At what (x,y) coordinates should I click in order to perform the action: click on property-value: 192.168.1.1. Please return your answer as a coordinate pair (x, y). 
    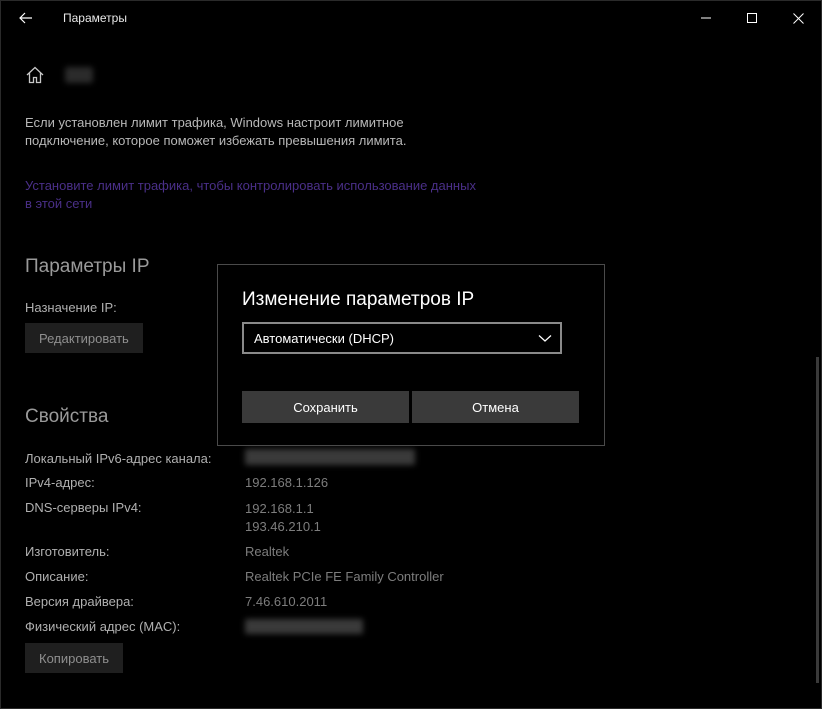
    Looking at the image, I should click on (279, 508).